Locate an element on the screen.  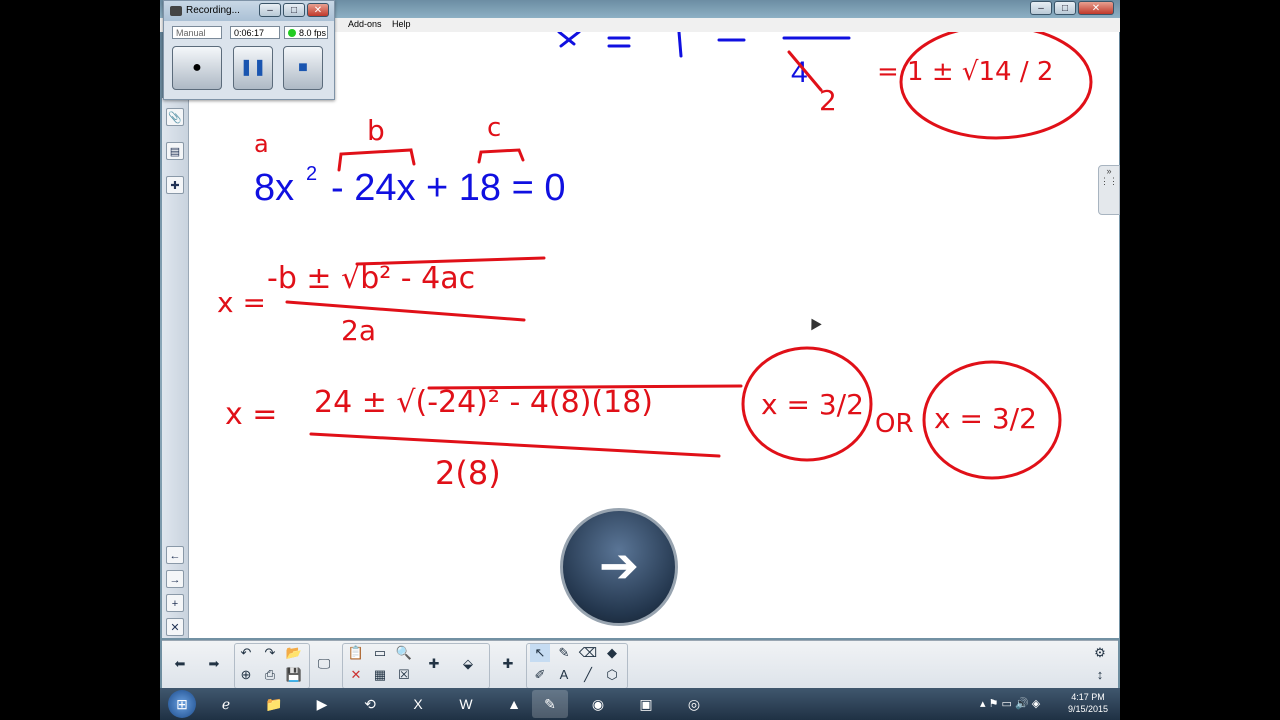
creative-pen-icon: ✐ is located at coordinates (540, 675).